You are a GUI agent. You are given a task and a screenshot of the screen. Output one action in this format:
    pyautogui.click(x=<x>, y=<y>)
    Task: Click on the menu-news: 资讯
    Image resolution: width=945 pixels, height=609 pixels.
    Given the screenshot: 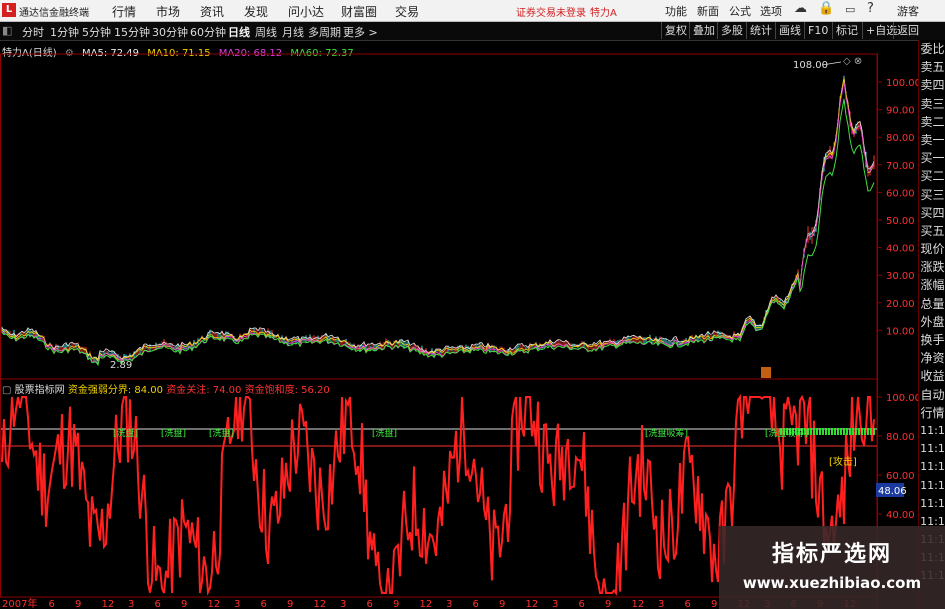 What is the action you would take?
    pyautogui.click(x=212, y=11)
    